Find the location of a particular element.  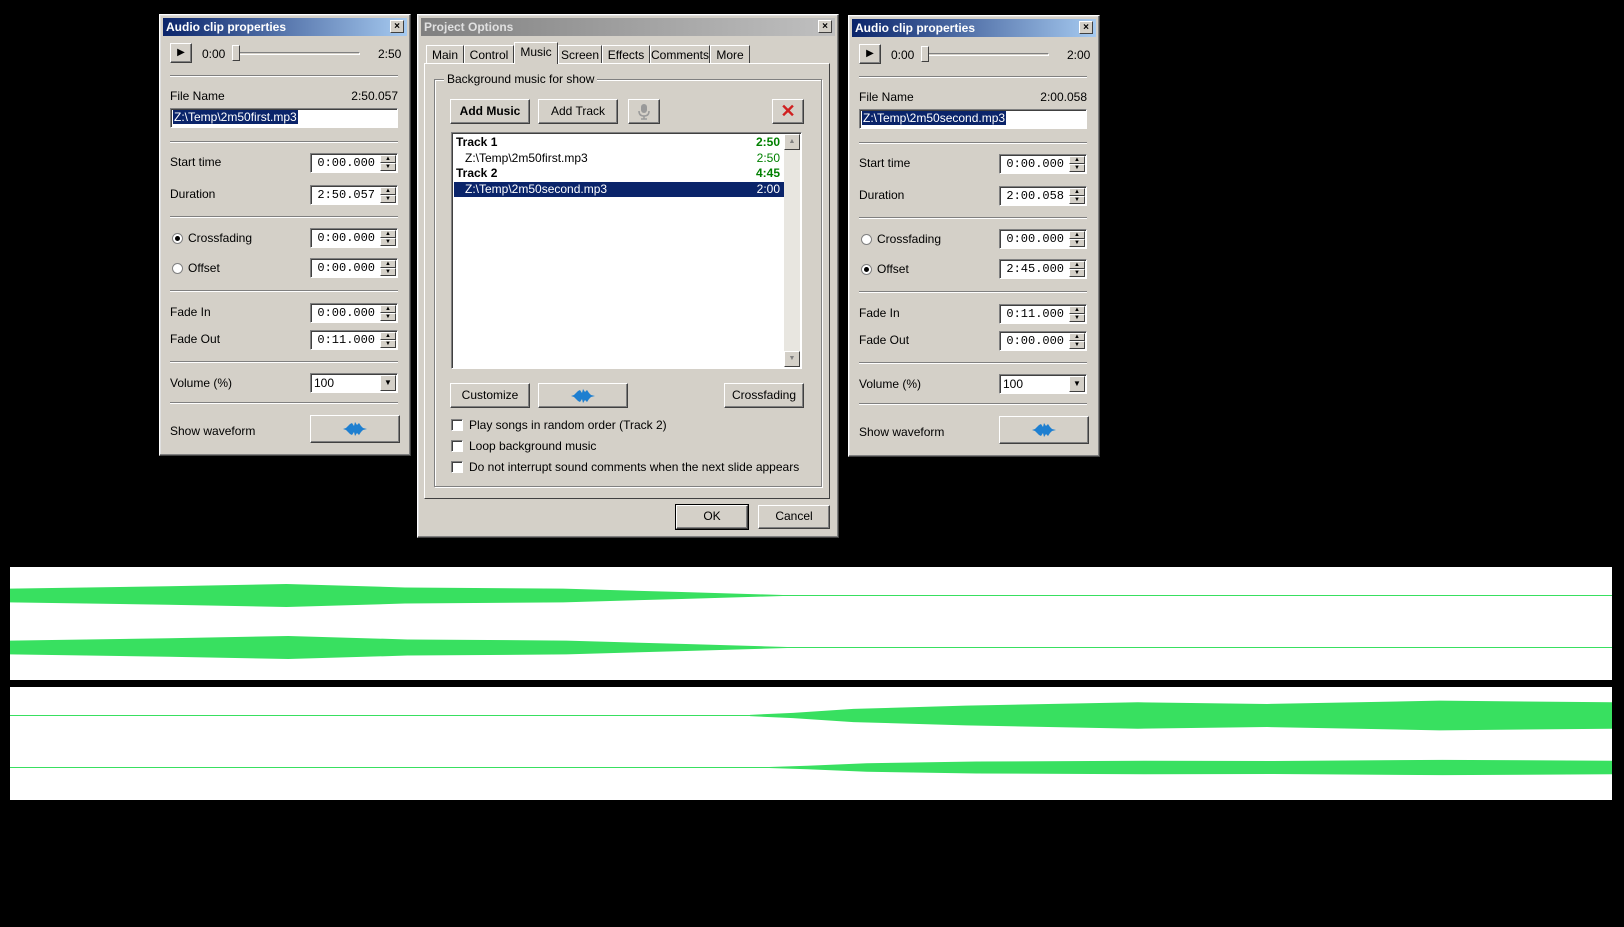

file-path-field: Z:\Temp\2m50first.mp3 is located at coordinates (284, 118).